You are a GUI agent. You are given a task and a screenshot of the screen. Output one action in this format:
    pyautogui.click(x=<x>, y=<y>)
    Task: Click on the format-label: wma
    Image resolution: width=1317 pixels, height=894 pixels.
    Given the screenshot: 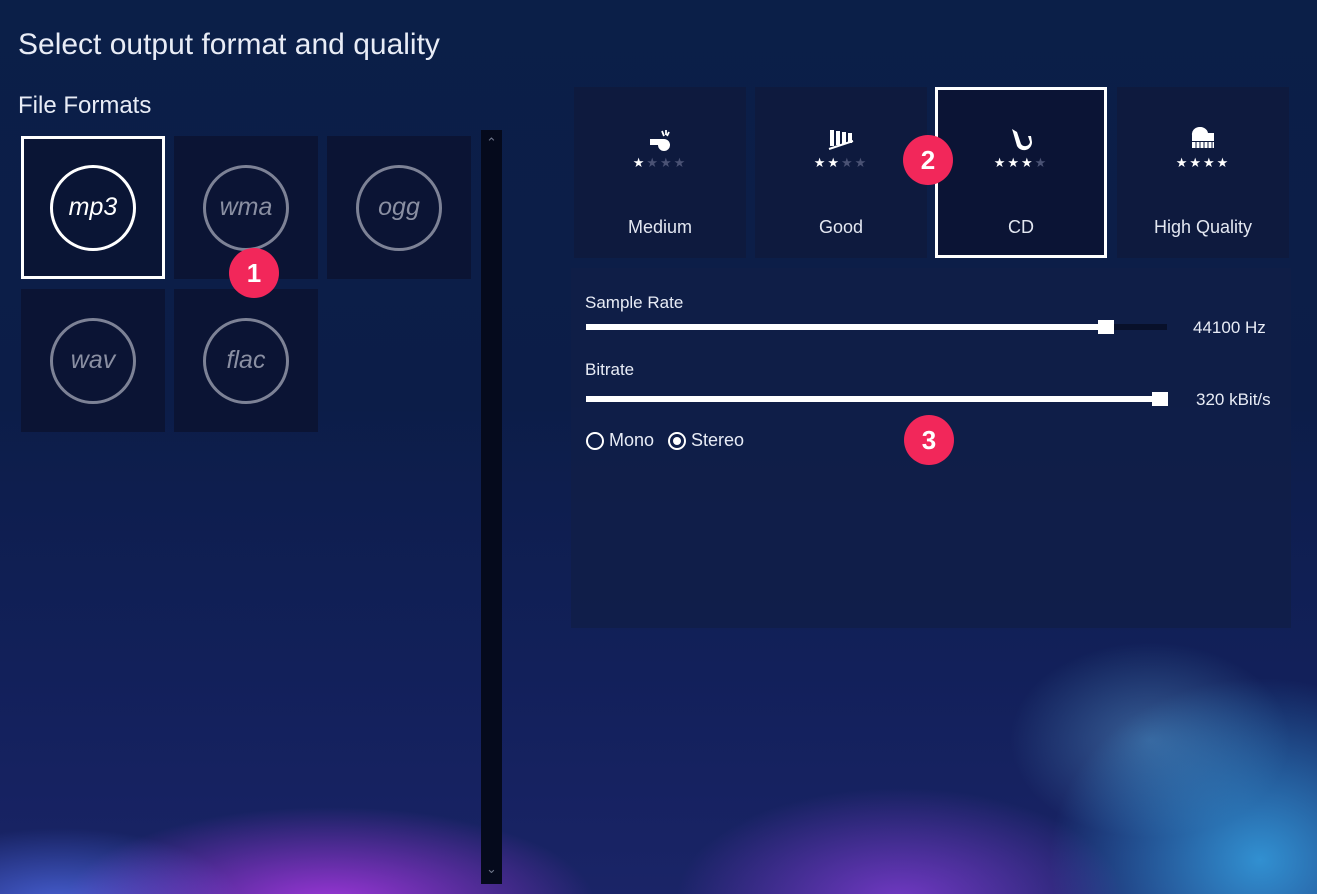 What is the action you would take?
    pyautogui.click(x=246, y=207)
    